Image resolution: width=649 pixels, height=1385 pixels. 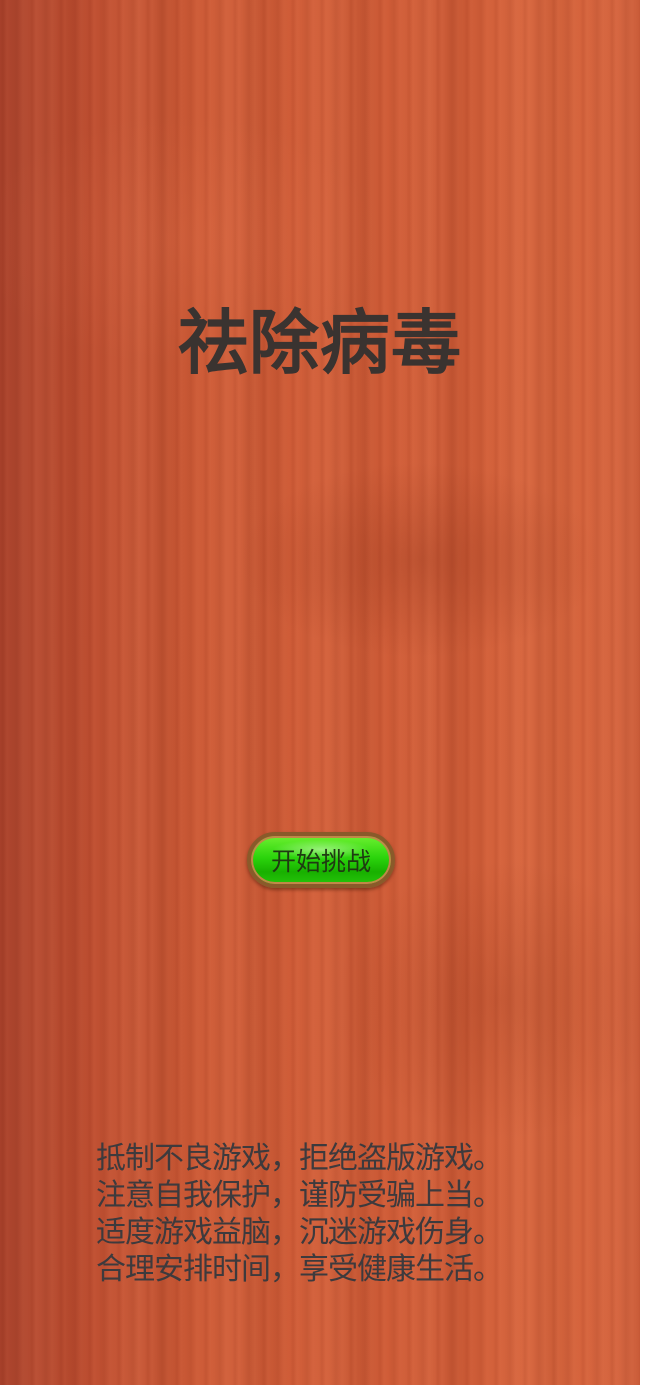 I want to click on notice-line: 合理安排时间，享受健康生活。, so click(x=299, y=1269).